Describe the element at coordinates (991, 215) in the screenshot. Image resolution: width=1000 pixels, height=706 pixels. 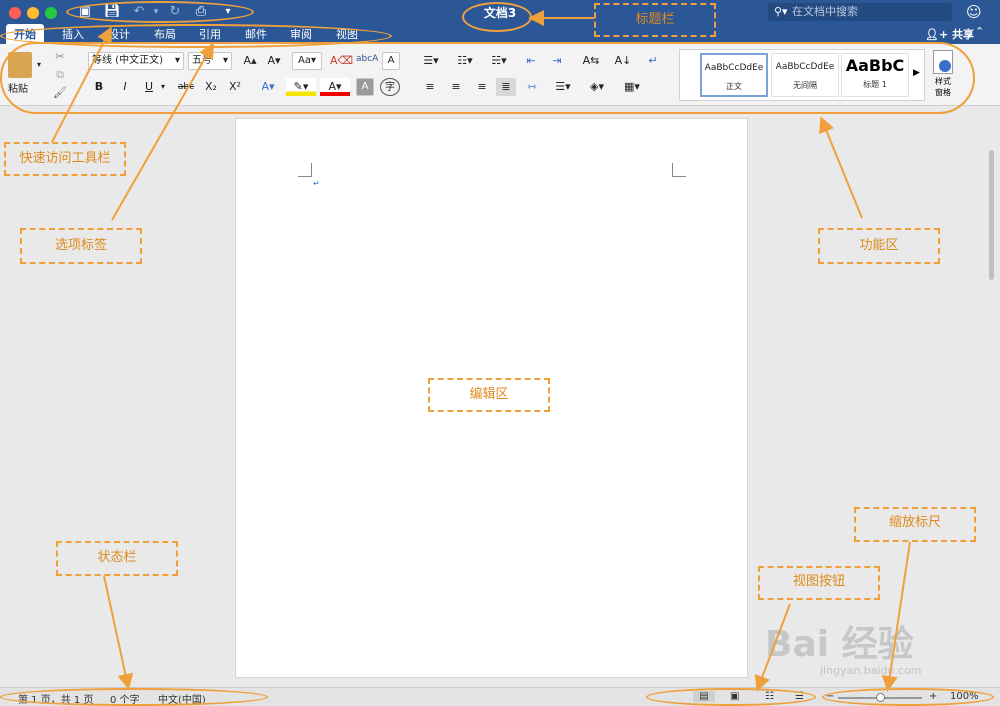
I see `scroll-thumb` at that location.